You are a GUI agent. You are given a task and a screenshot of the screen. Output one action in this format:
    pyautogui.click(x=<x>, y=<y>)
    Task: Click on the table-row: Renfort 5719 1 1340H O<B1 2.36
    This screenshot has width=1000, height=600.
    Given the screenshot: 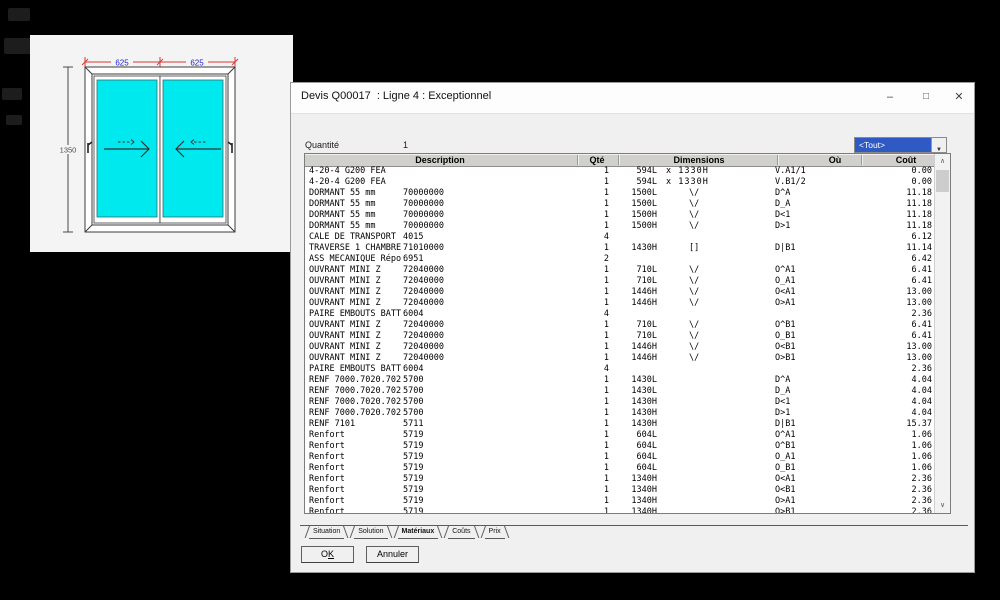 What is the action you would take?
    pyautogui.click(x=620, y=490)
    